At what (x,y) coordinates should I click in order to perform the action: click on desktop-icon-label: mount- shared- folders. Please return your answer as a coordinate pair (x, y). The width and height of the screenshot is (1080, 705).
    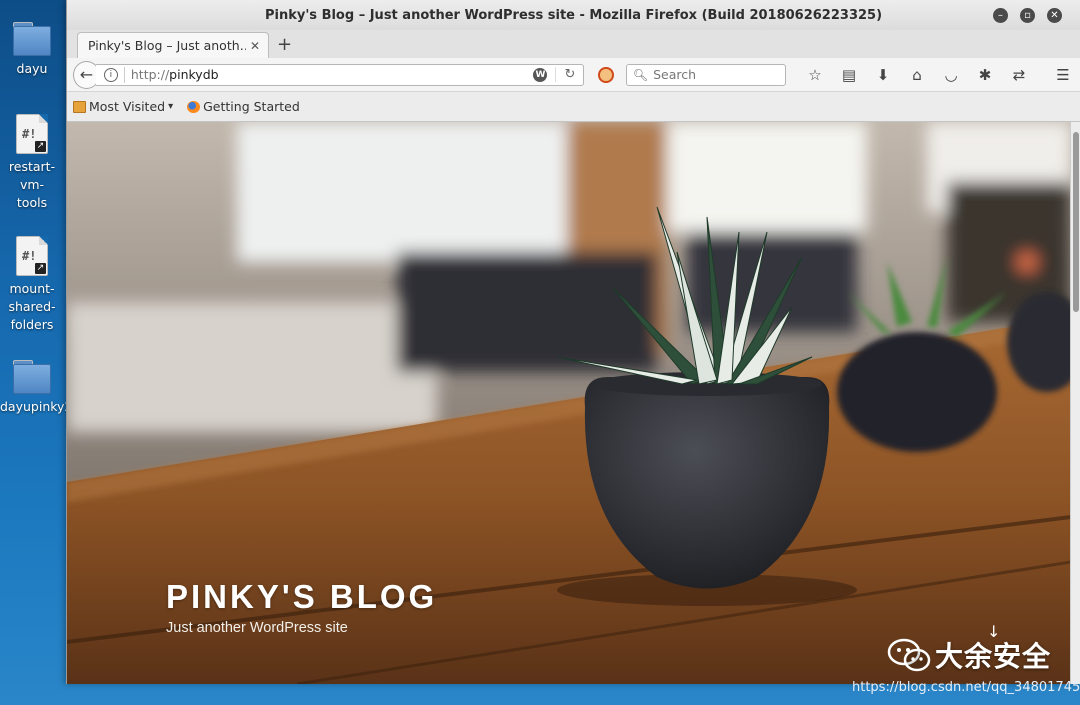
    Looking at the image, I should click on (32, 306).